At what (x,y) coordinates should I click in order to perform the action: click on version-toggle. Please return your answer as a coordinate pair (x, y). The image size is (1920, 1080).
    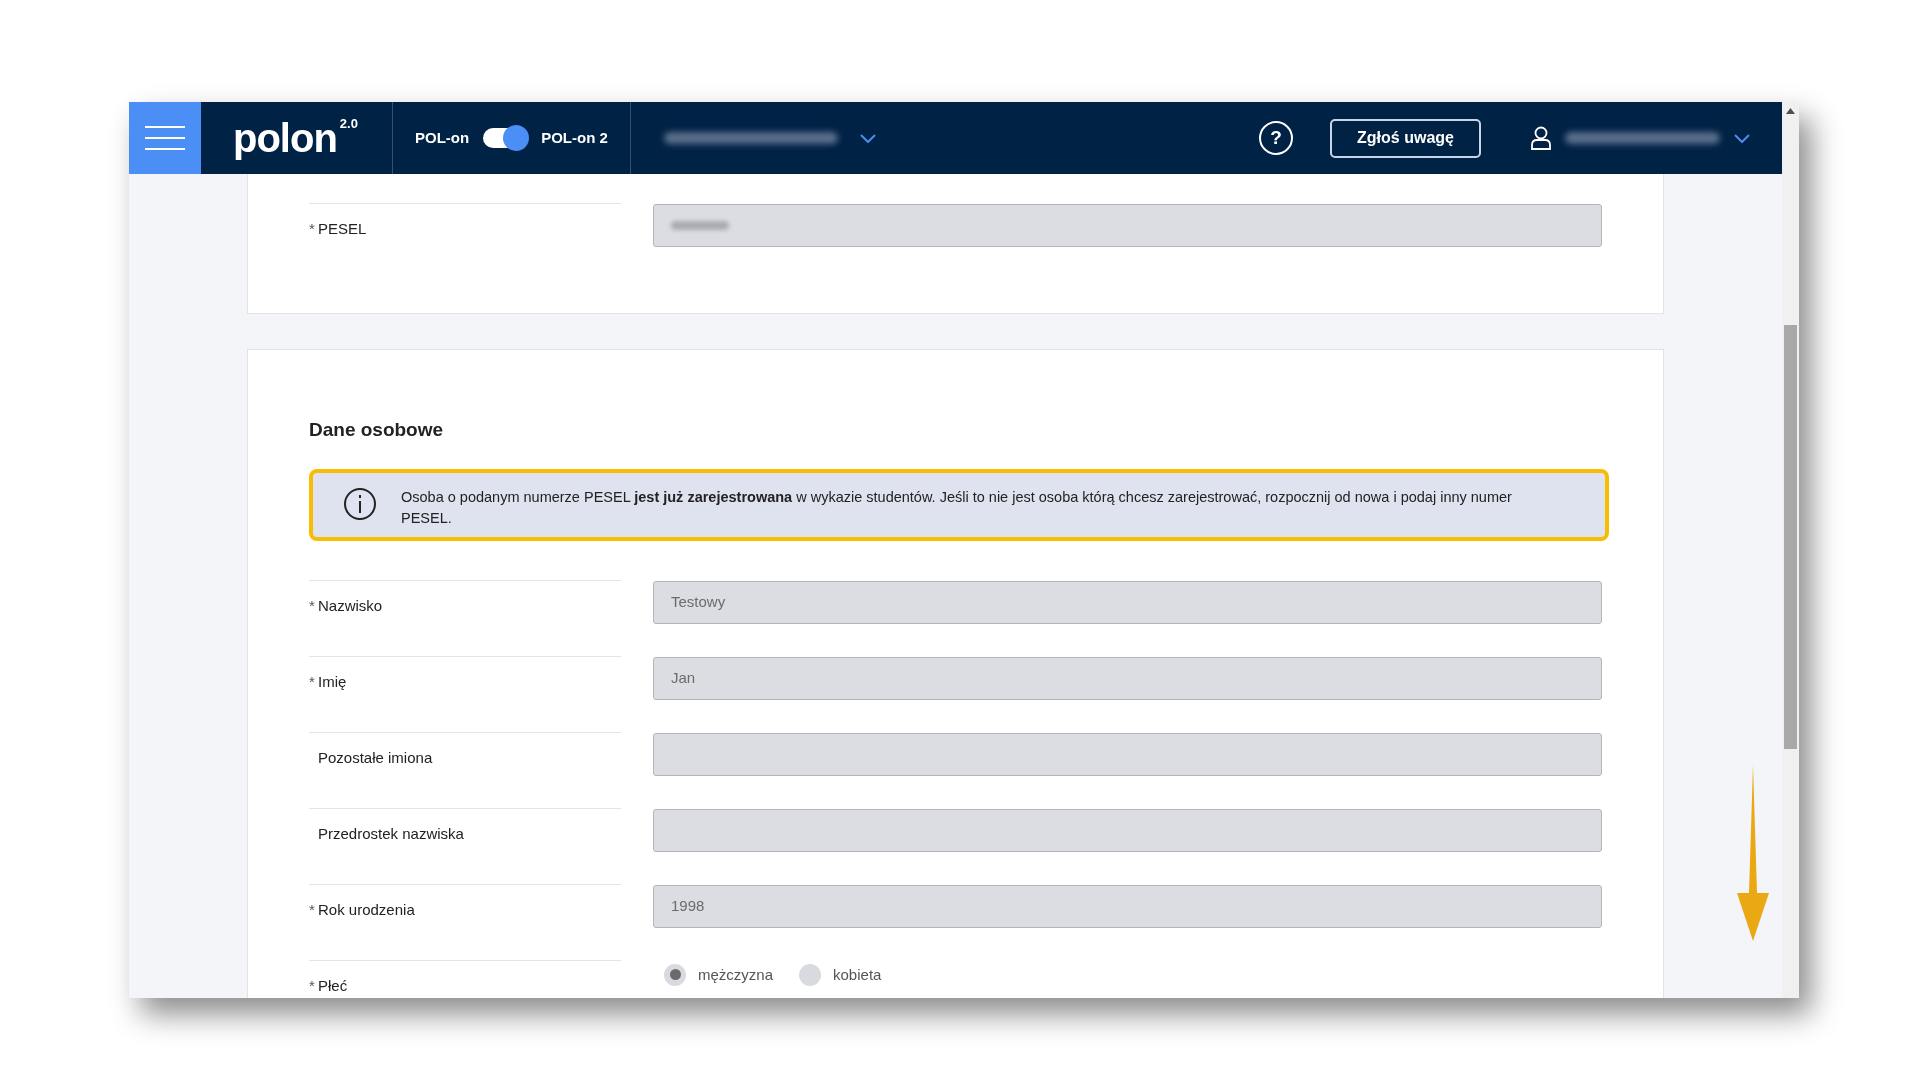
    Looking at the image, I should click on (505, 138).